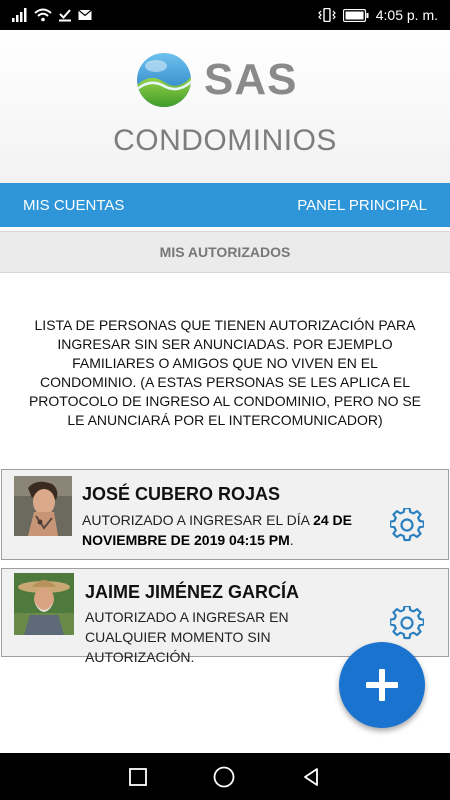 This screenshot has height=800, width=450. Describe the element at coordinates (311, 777) in the screenshot. I see `back-triangle-icon` at that location.